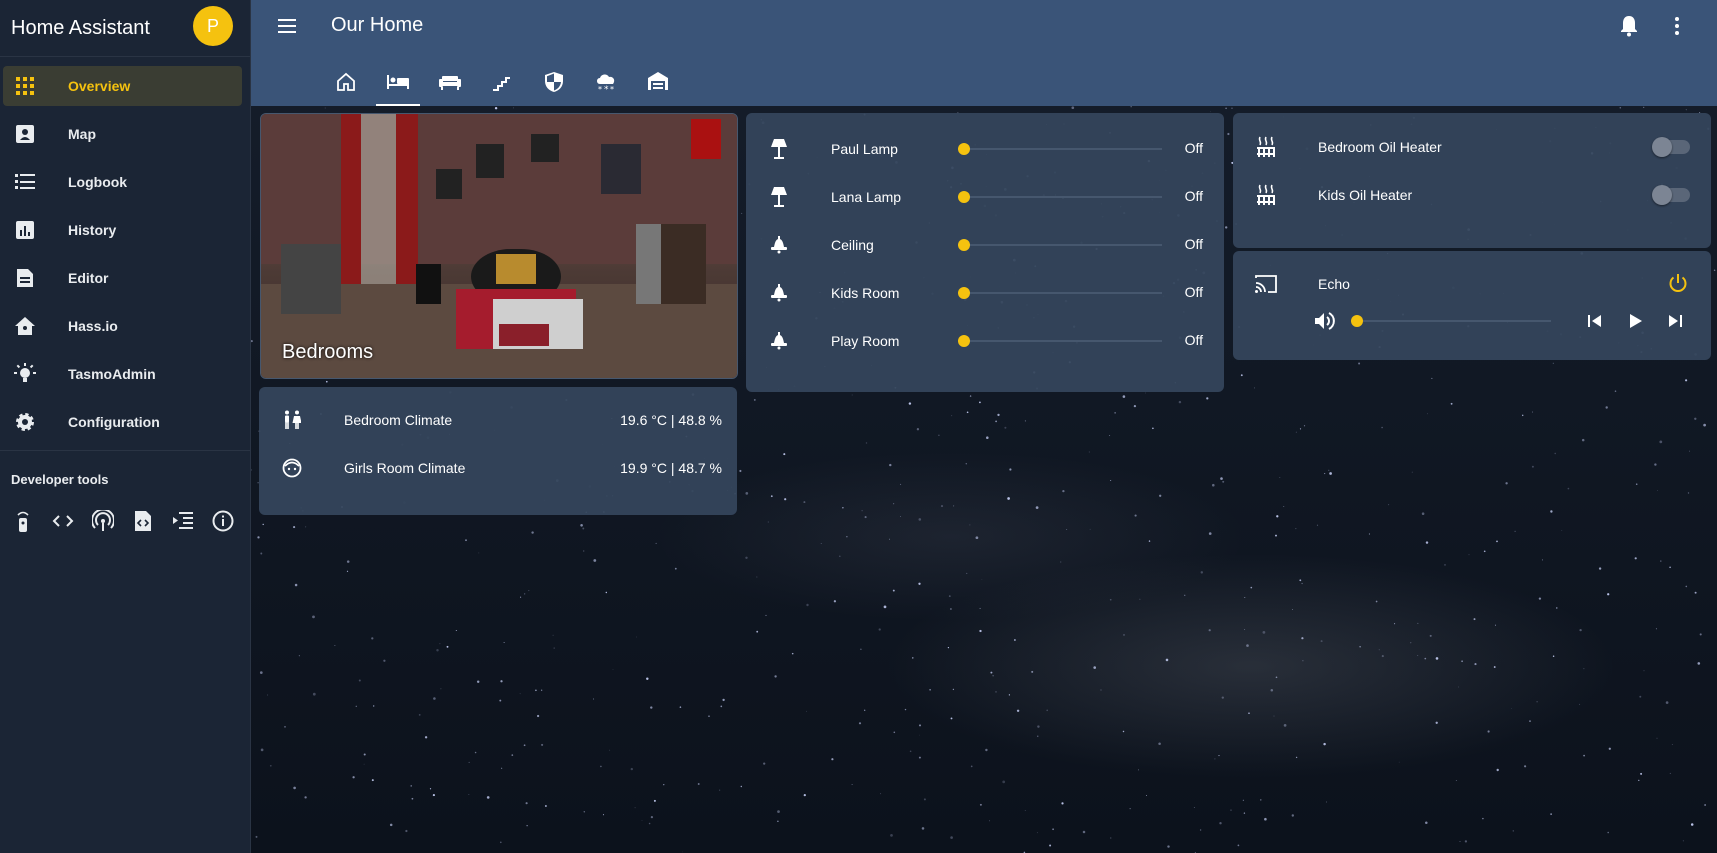 This screenshot has width=1717, height=853. I want to click on tab-living-room, so click(450, 83).